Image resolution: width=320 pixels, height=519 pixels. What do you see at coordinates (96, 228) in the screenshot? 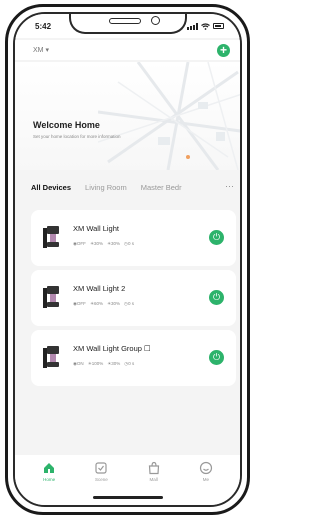
I see `device-name: XM Wall Light` at bounding box center [96, 228].